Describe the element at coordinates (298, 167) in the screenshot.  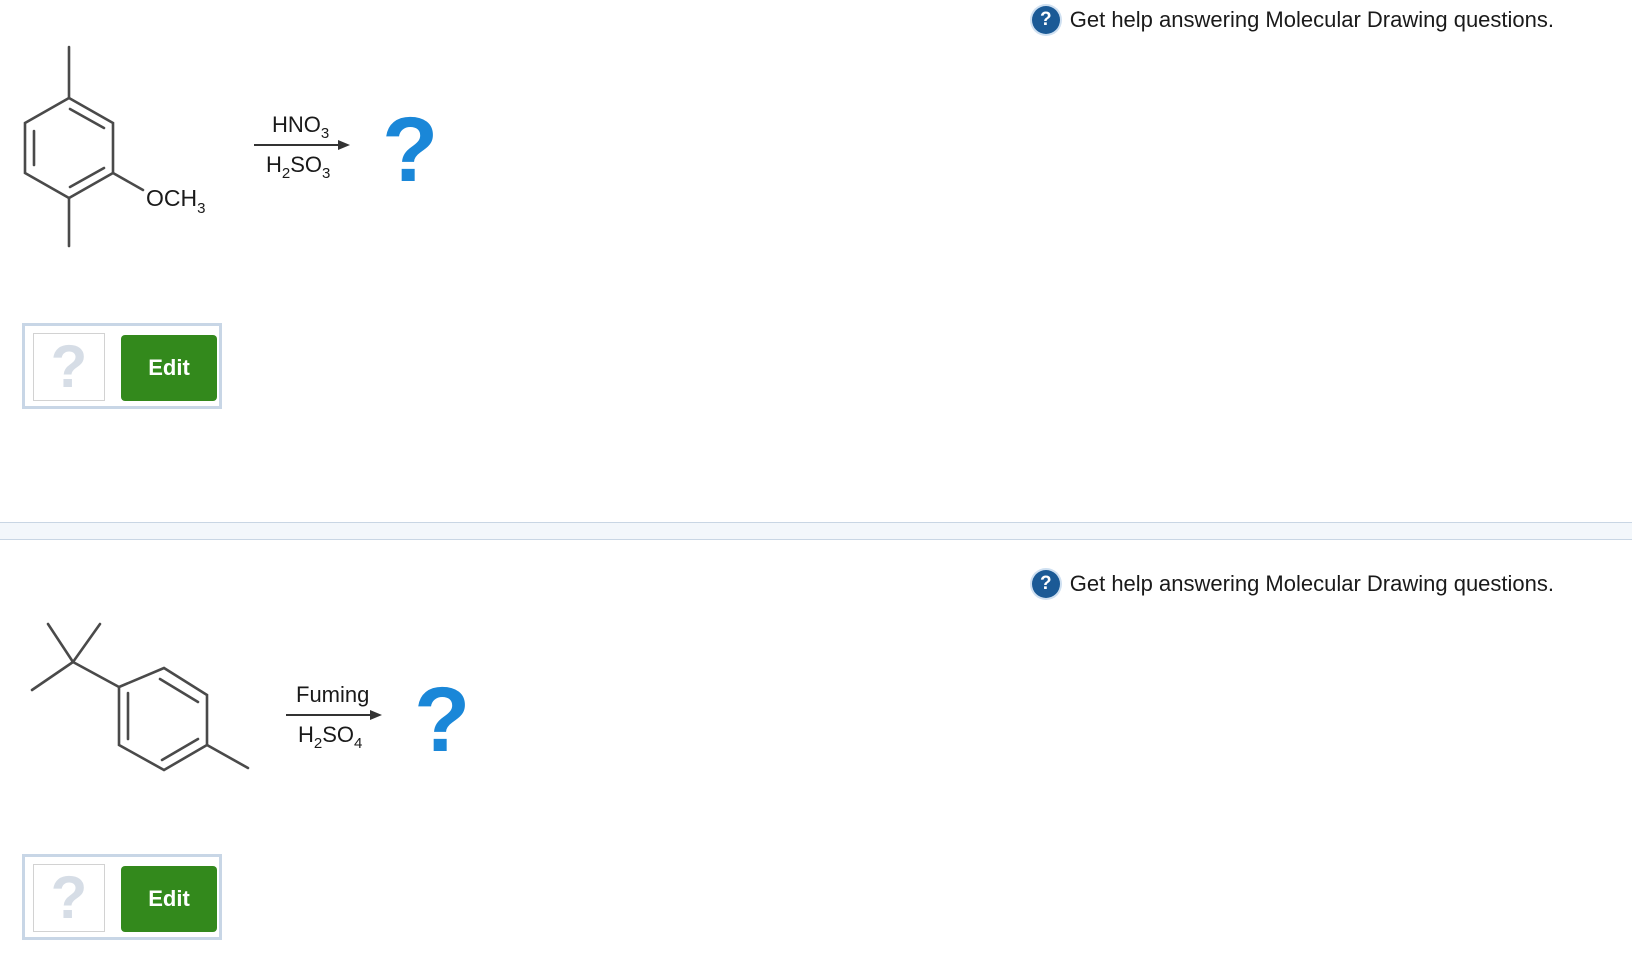
I see `reagent-bottom-q1: H2SO3` at that location.